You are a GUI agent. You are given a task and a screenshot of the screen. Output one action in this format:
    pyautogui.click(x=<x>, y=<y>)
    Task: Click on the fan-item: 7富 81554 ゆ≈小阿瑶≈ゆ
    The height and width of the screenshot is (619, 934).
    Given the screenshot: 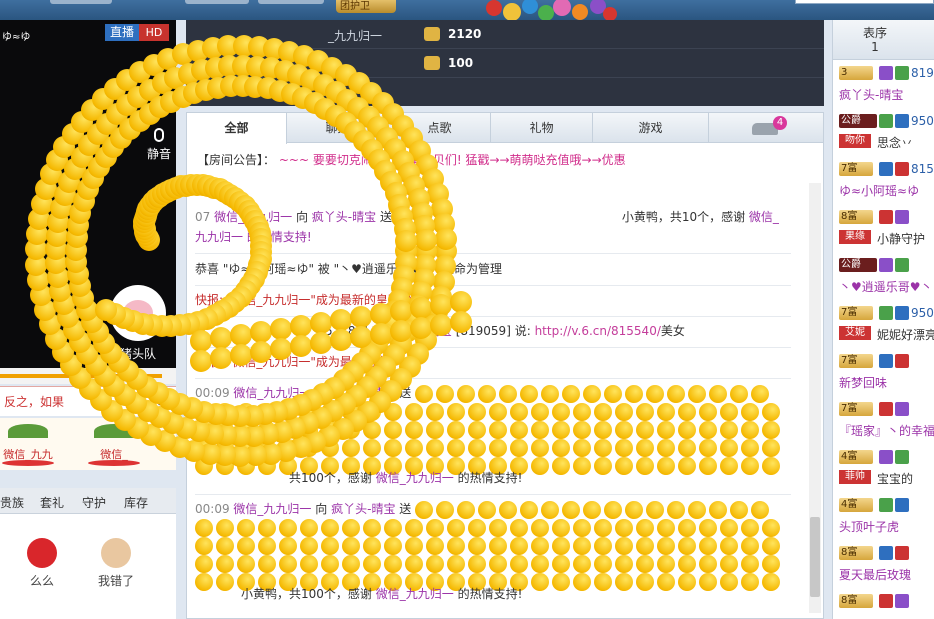 What is the action you would take?
    pyautogui.click(x=886, y=185)
    